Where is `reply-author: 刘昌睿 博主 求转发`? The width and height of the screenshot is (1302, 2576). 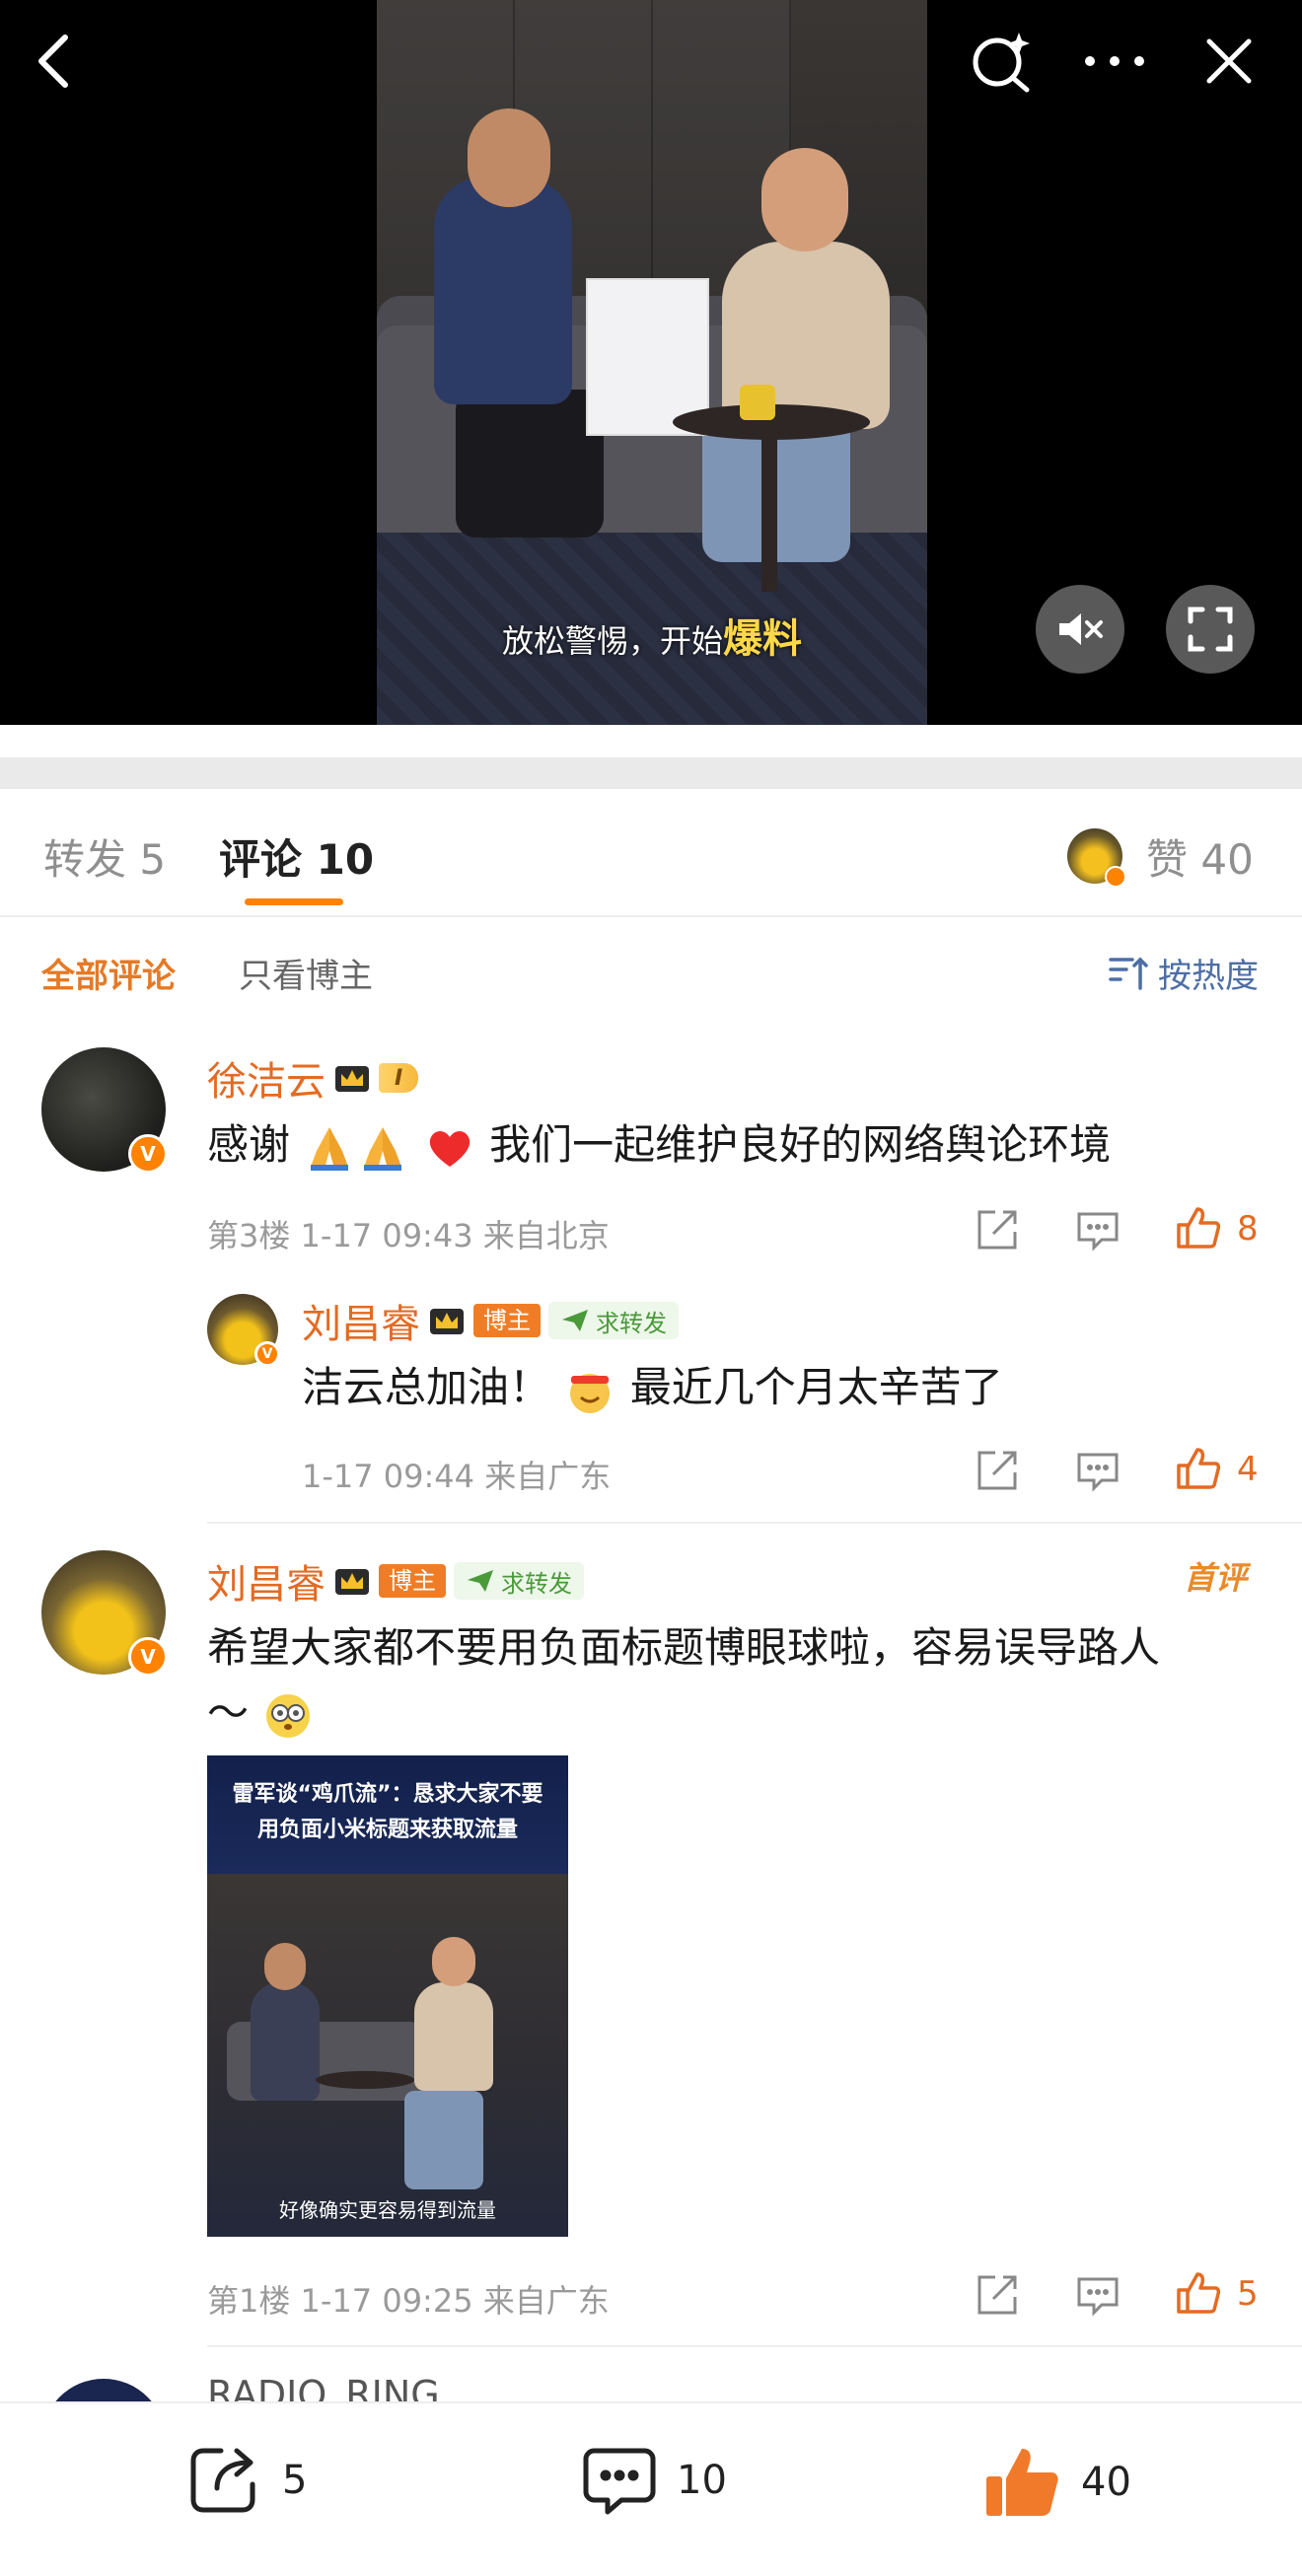
reply-author: 刘昌睿 博主 求转发 is located at coordinates (490, 1321).